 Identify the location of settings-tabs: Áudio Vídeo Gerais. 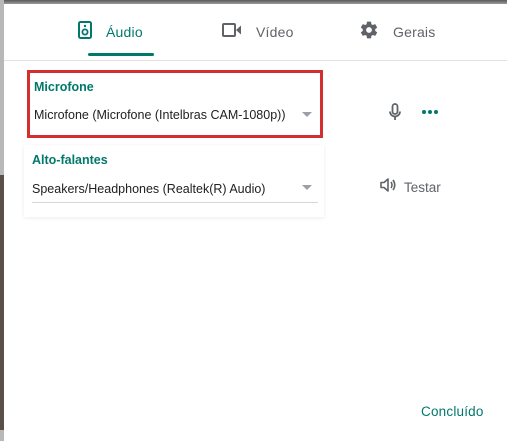
(255, 32).